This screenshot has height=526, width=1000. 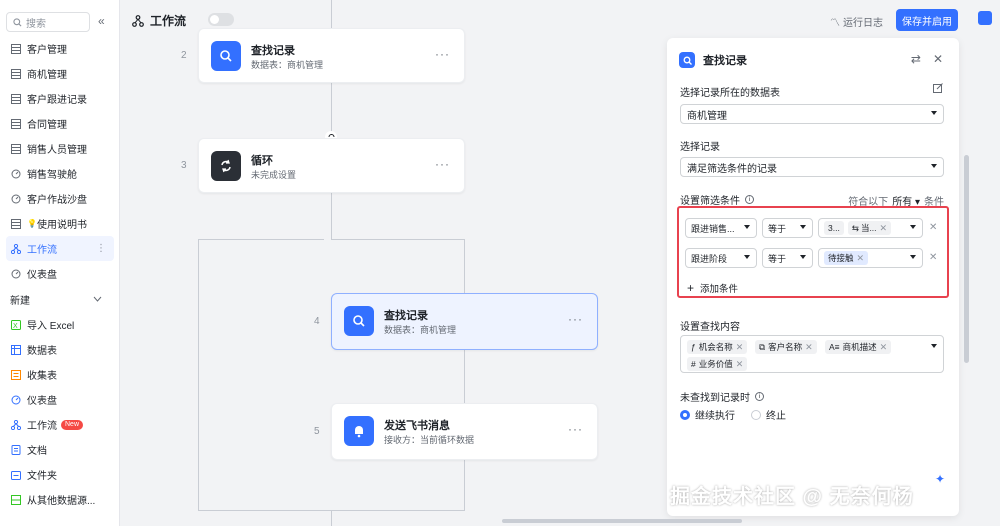 I want to click on connector-line, so click(x=331, y=110).